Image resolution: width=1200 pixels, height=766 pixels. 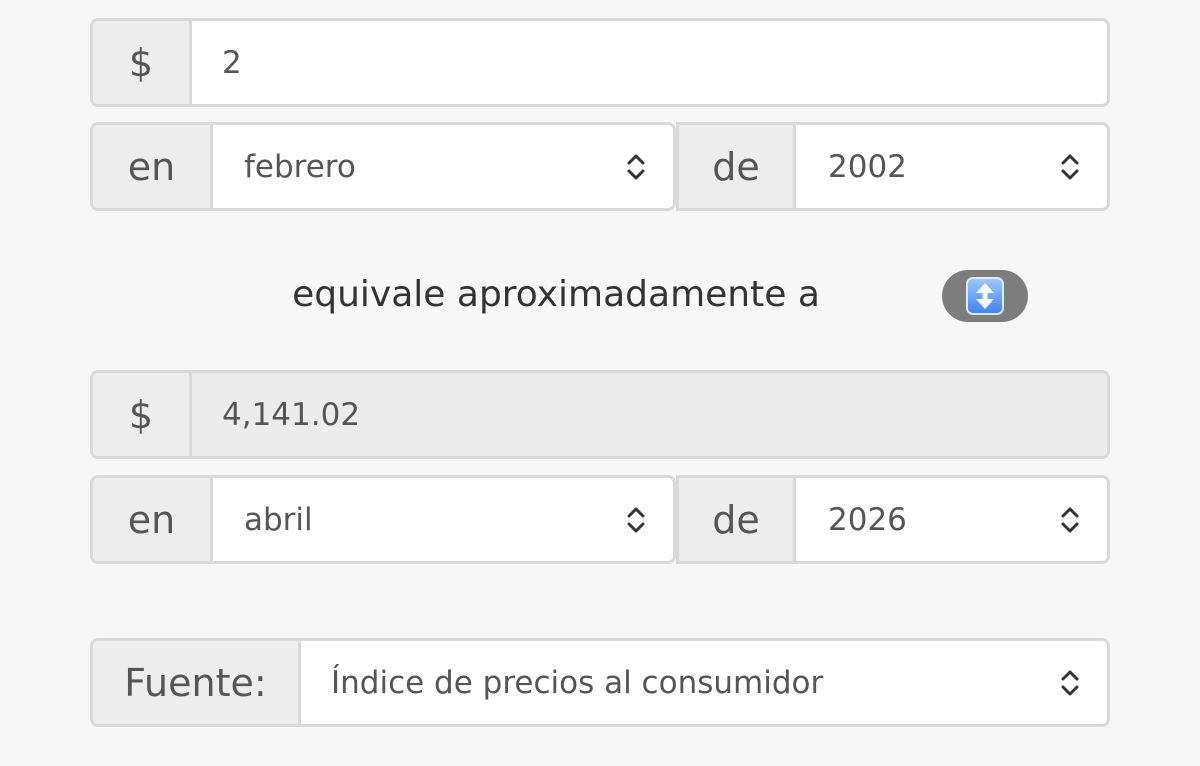 I want to click on source-amount-group: $ 2, so click(x=600, y=62).